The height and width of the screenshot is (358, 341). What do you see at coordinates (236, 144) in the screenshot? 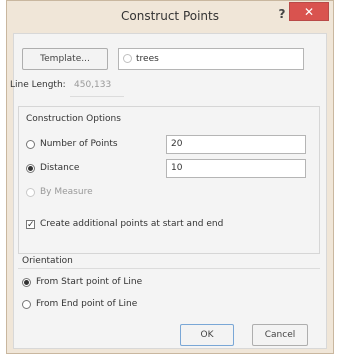
I see `number-of-points-input: 20` at bounding box center [236, 144].